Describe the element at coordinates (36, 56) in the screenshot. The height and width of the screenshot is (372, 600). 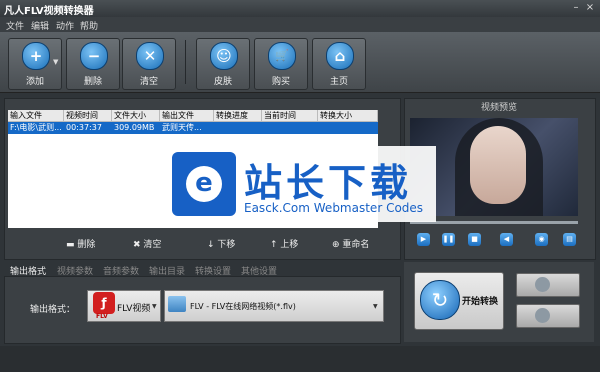
I see `plus-icon: +` at that location.